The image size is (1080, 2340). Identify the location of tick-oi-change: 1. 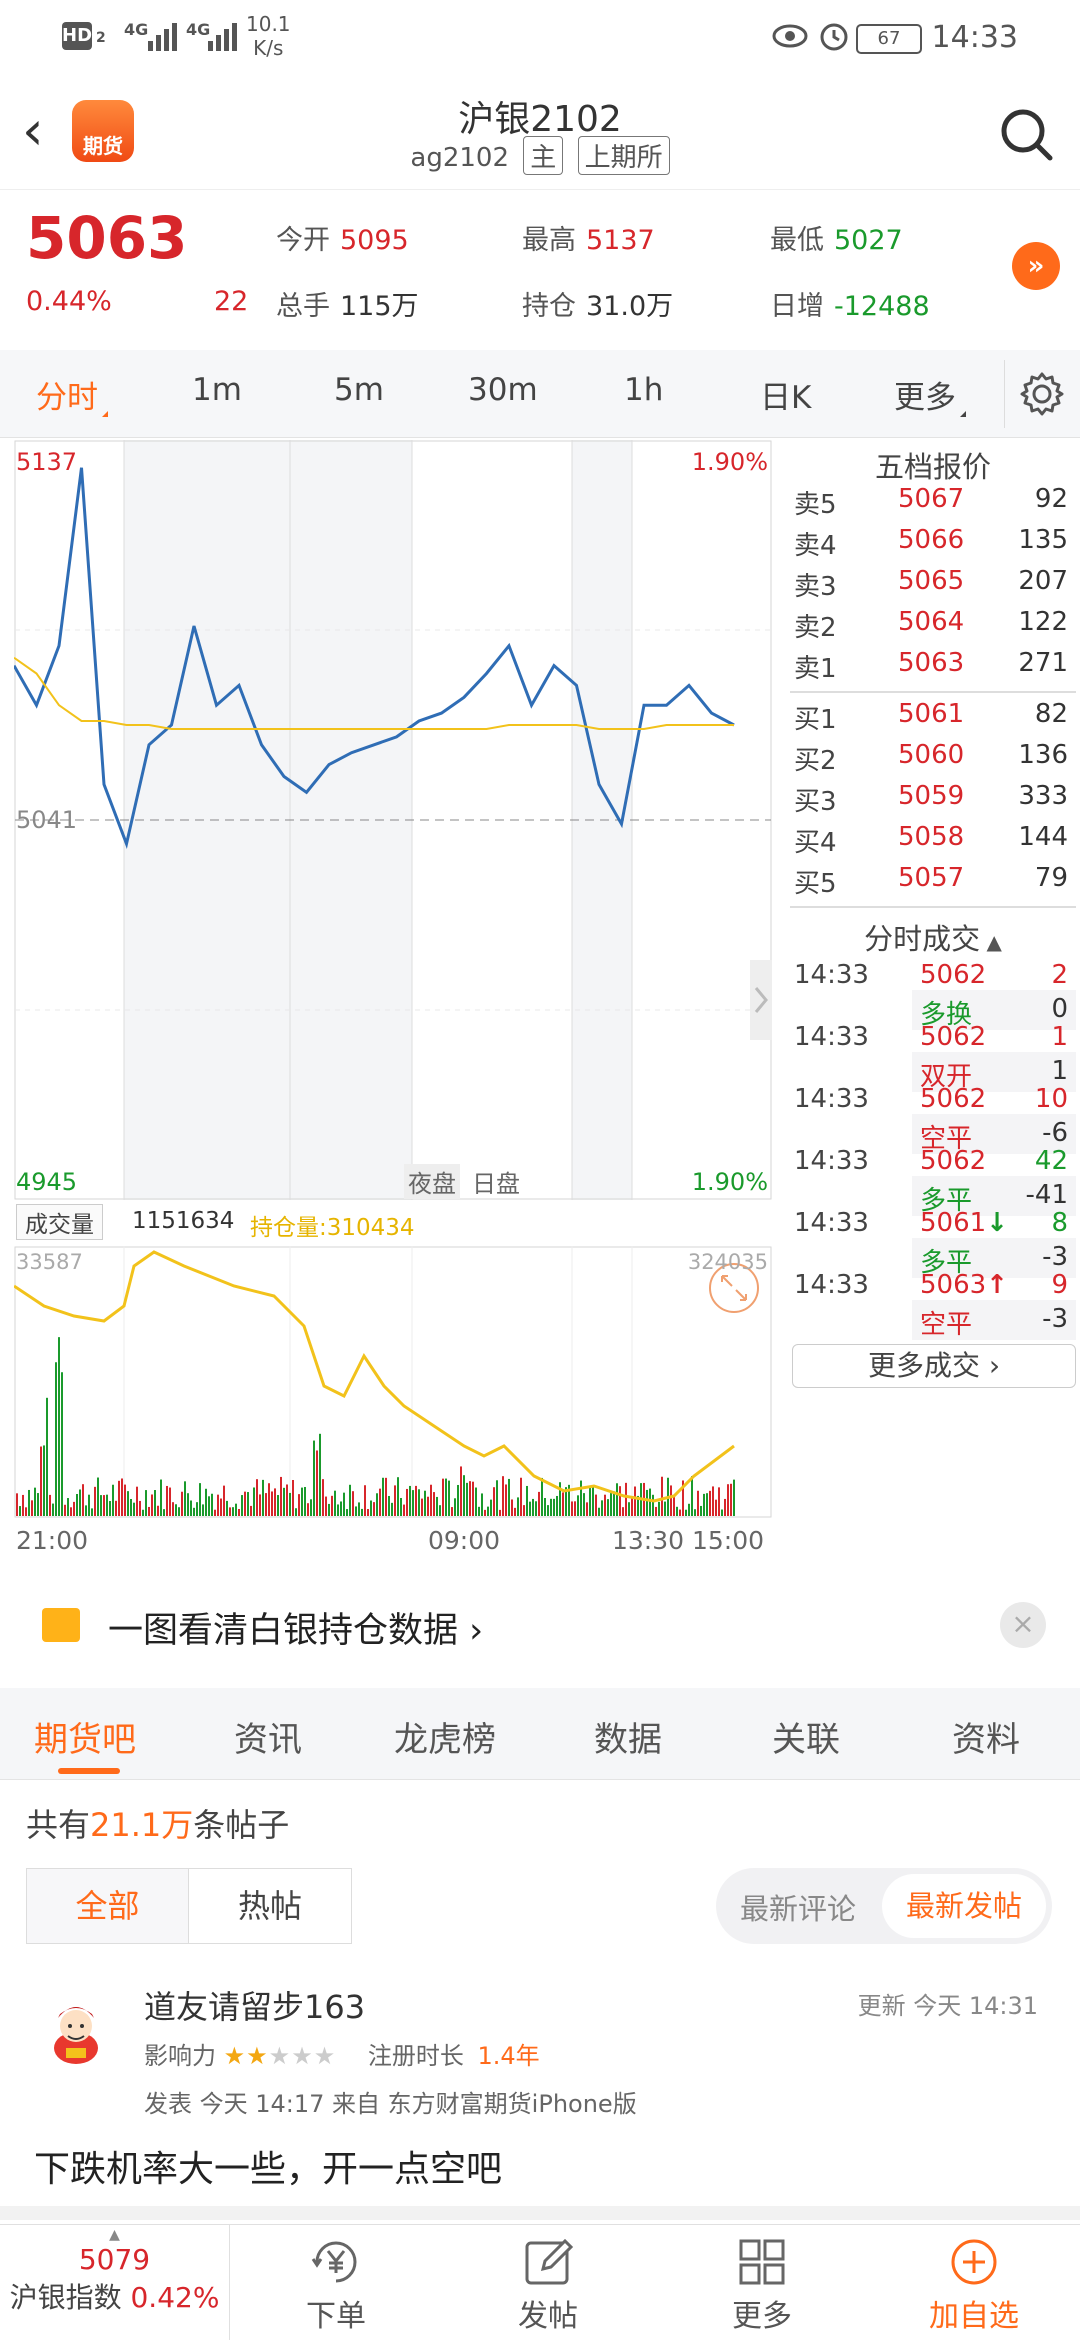
(1059, 1071).